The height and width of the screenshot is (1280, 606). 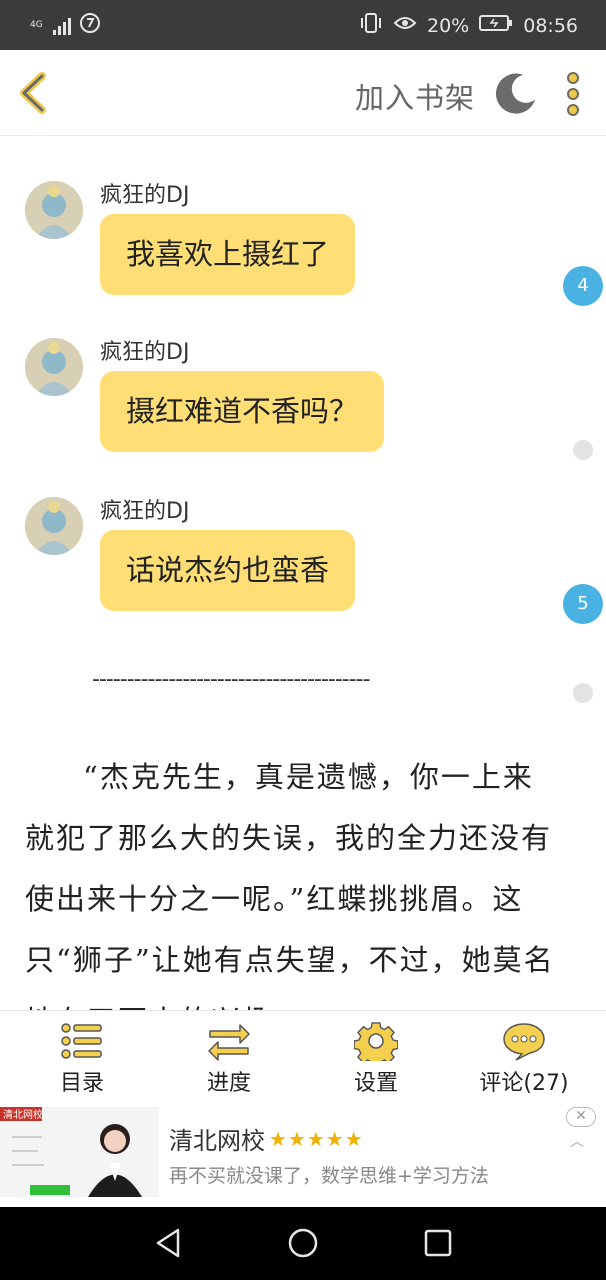 I want to click on swap-arrows-icon, so click(x=229, y=1042).